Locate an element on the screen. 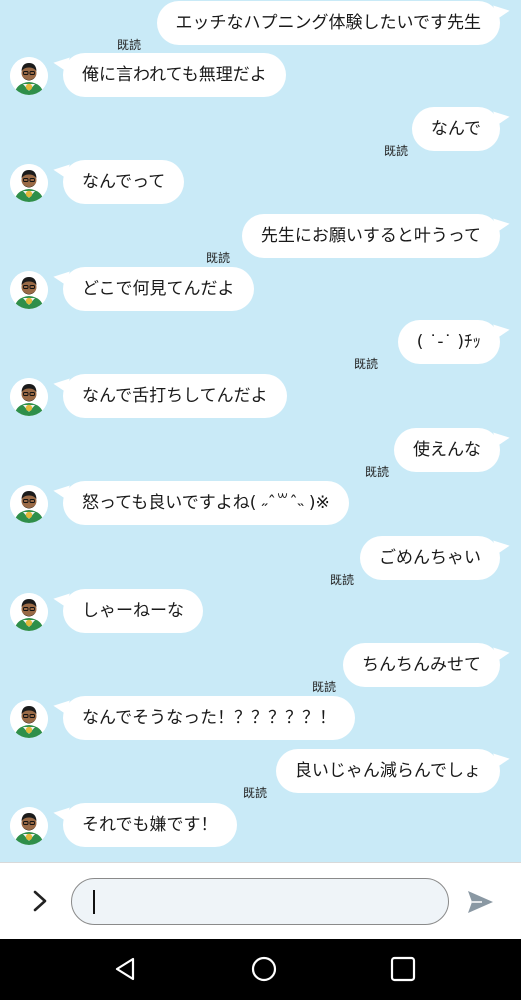 The width and height of the screenshot is (521, 1000). text-cursor is located at coordinates (94, 902).